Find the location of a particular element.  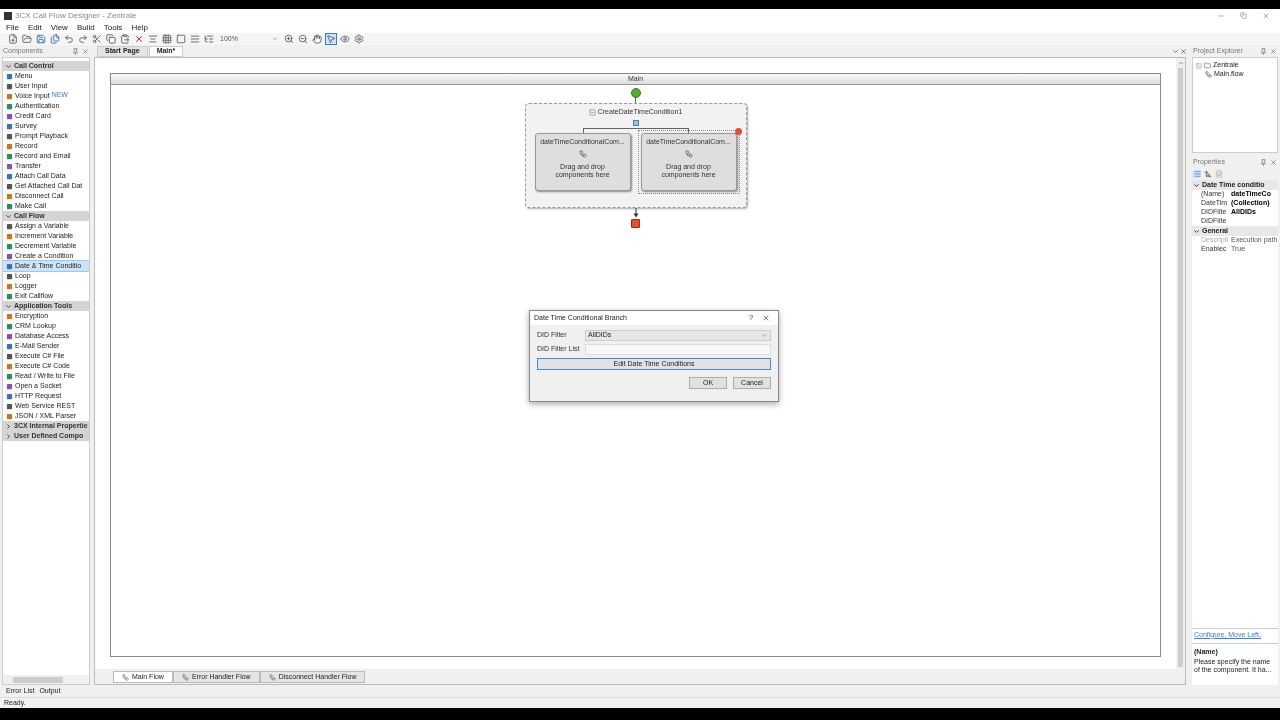

grid-icon is located at coordinates (167, 39).